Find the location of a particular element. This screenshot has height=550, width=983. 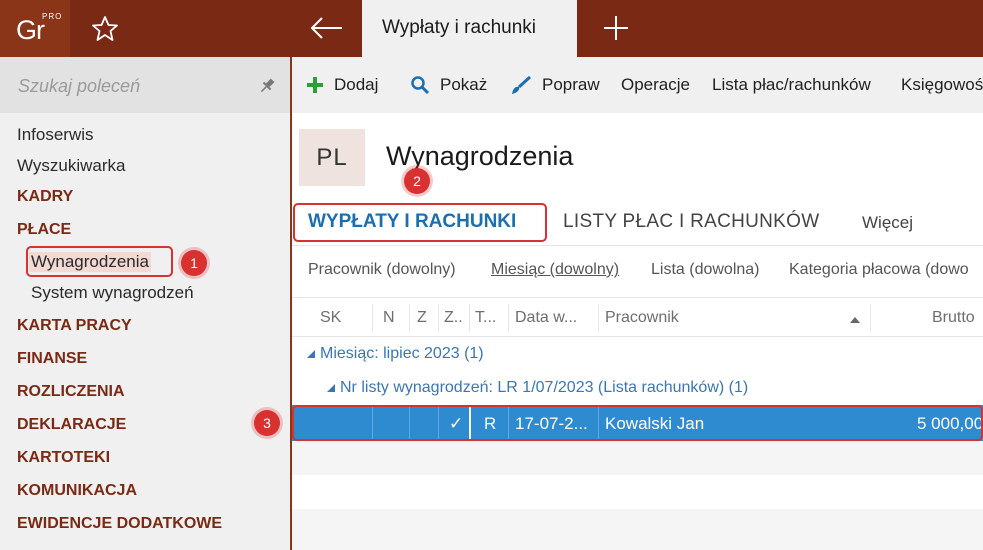

group-row-month: Miesiąc: lipiec 2023 (1) is located at coordinates (637, 354).